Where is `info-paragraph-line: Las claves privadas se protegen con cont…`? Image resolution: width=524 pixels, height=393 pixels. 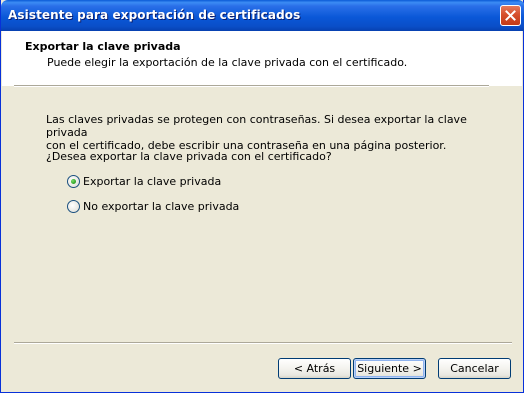 info-paragraph-line: Las claves privadas se protegen con cont… is located at coordinates (256, 126).